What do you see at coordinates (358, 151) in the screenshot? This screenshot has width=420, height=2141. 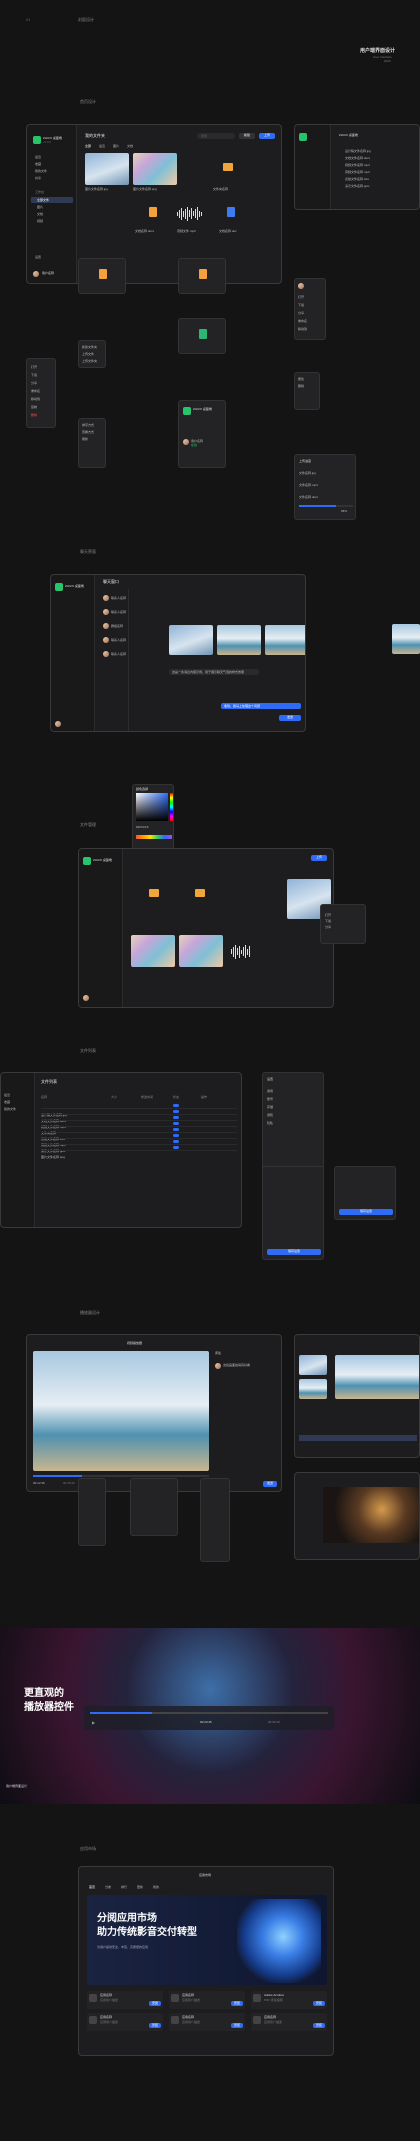 I see `list-row: 设计稿文件名称.jpg` at bounding box center [358, 151].